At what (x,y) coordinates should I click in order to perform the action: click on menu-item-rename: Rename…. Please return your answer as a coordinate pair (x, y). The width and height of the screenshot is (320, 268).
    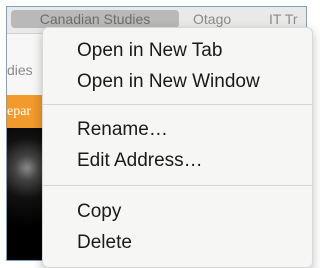
    Looking at the image, I should click on (122, 130).